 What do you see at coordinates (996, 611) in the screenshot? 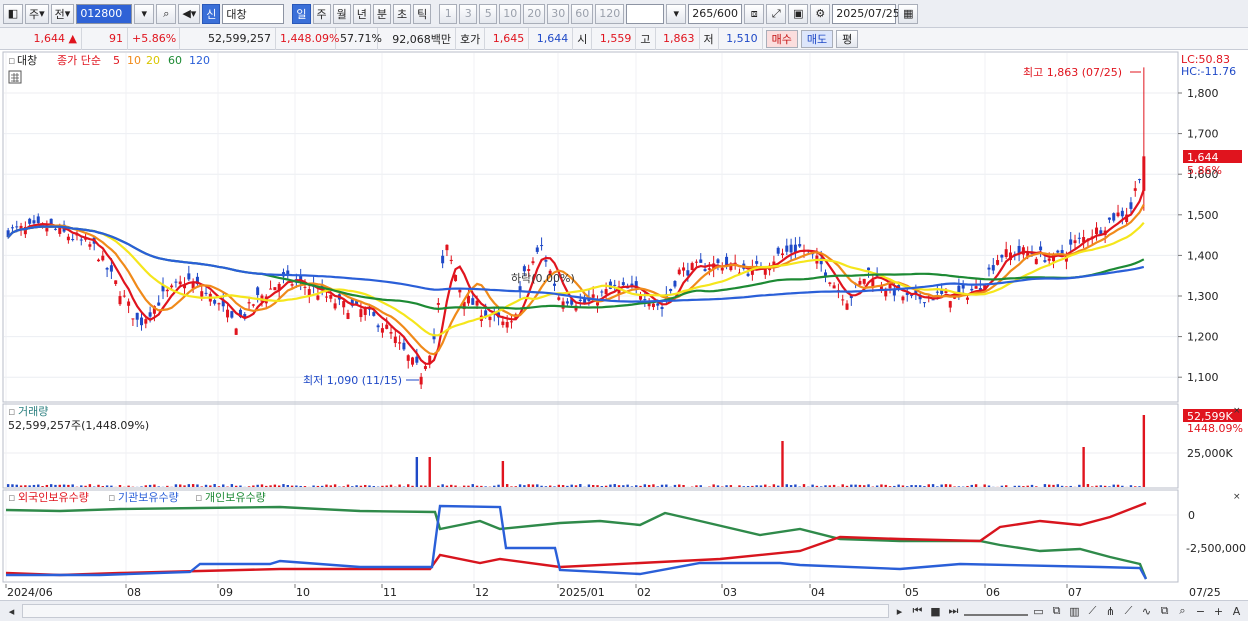
I see `zoom-slider` at bounding box center [996, 611].